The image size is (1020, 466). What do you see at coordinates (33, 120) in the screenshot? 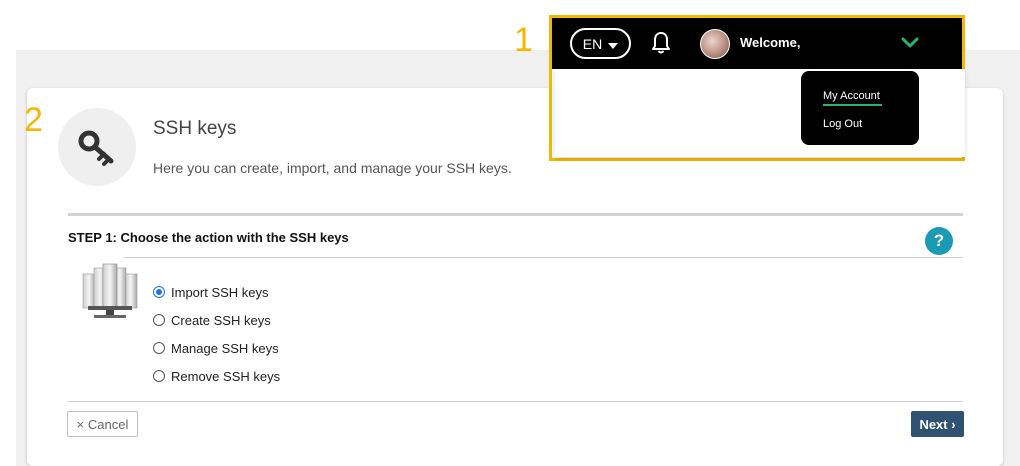
I see `callout-2: 2` at bounding box center [33, 120].